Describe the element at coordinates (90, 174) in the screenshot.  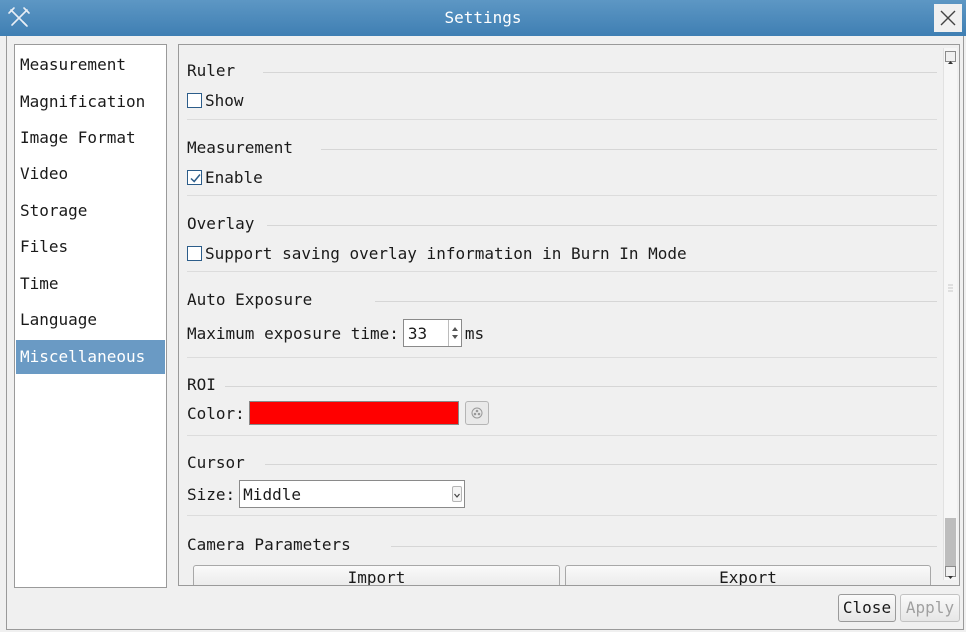
I see `nav-item-video: Video` at that location.